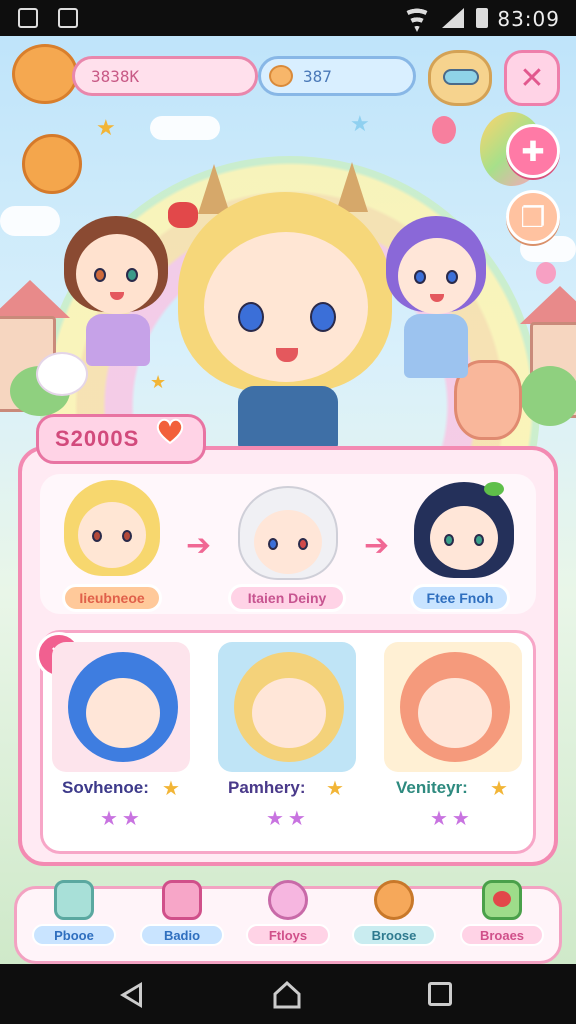  I want to click on system-nav-bar, so click(288, 994).